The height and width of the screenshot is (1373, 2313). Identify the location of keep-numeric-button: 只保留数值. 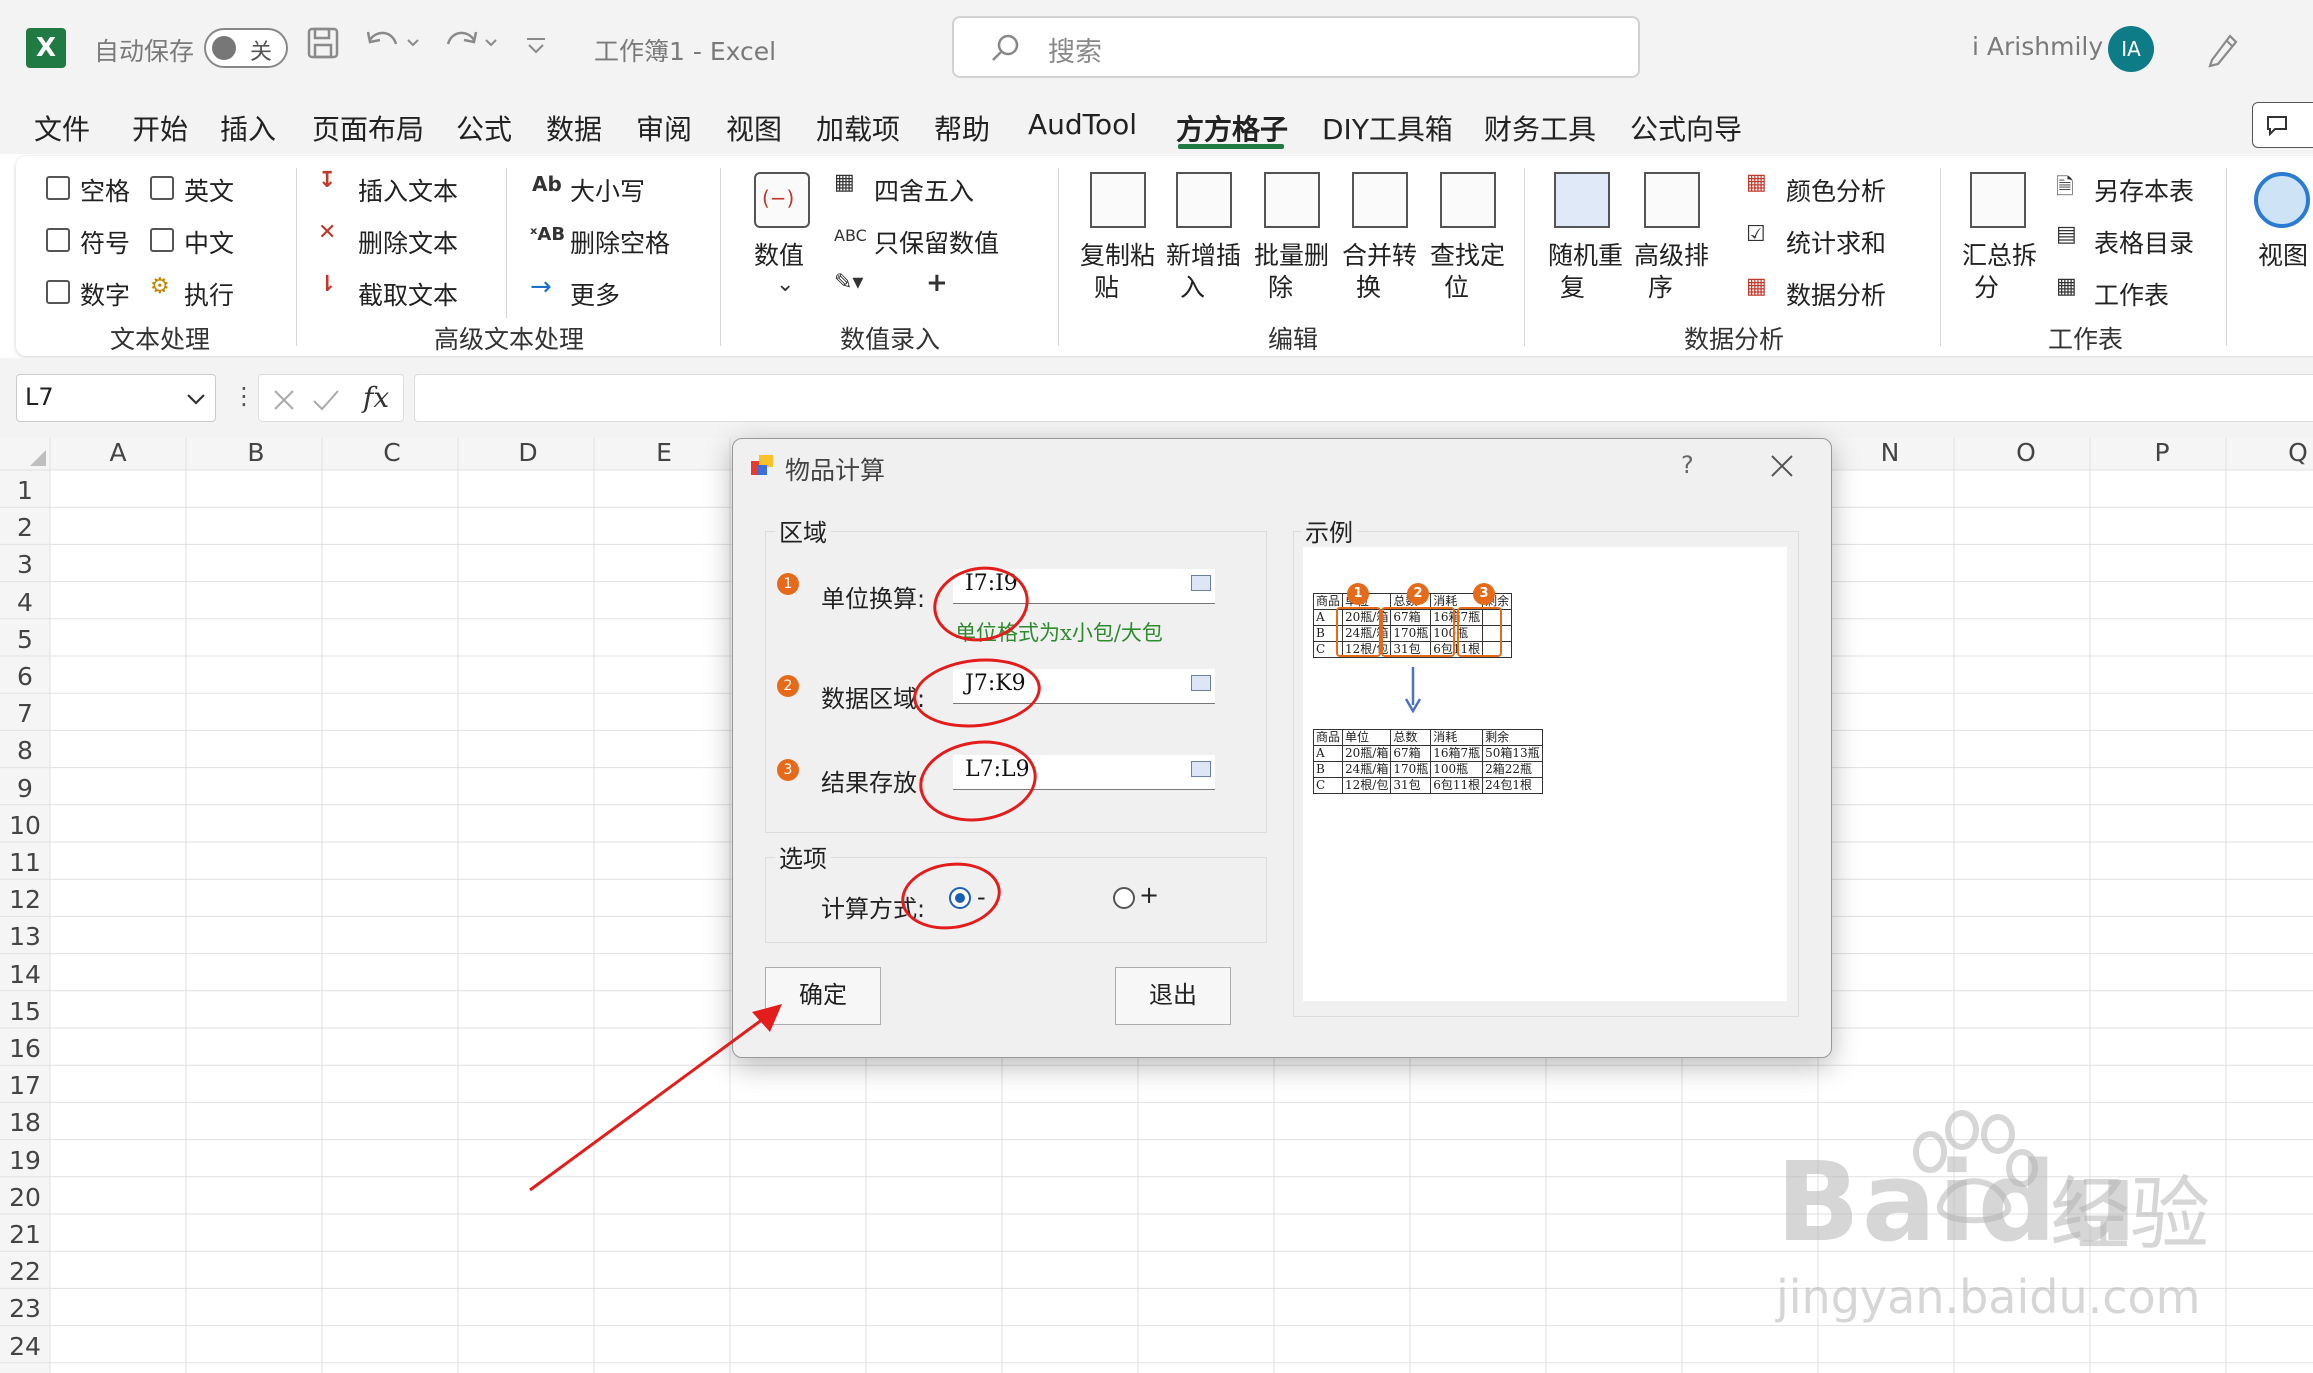
(936, 242).